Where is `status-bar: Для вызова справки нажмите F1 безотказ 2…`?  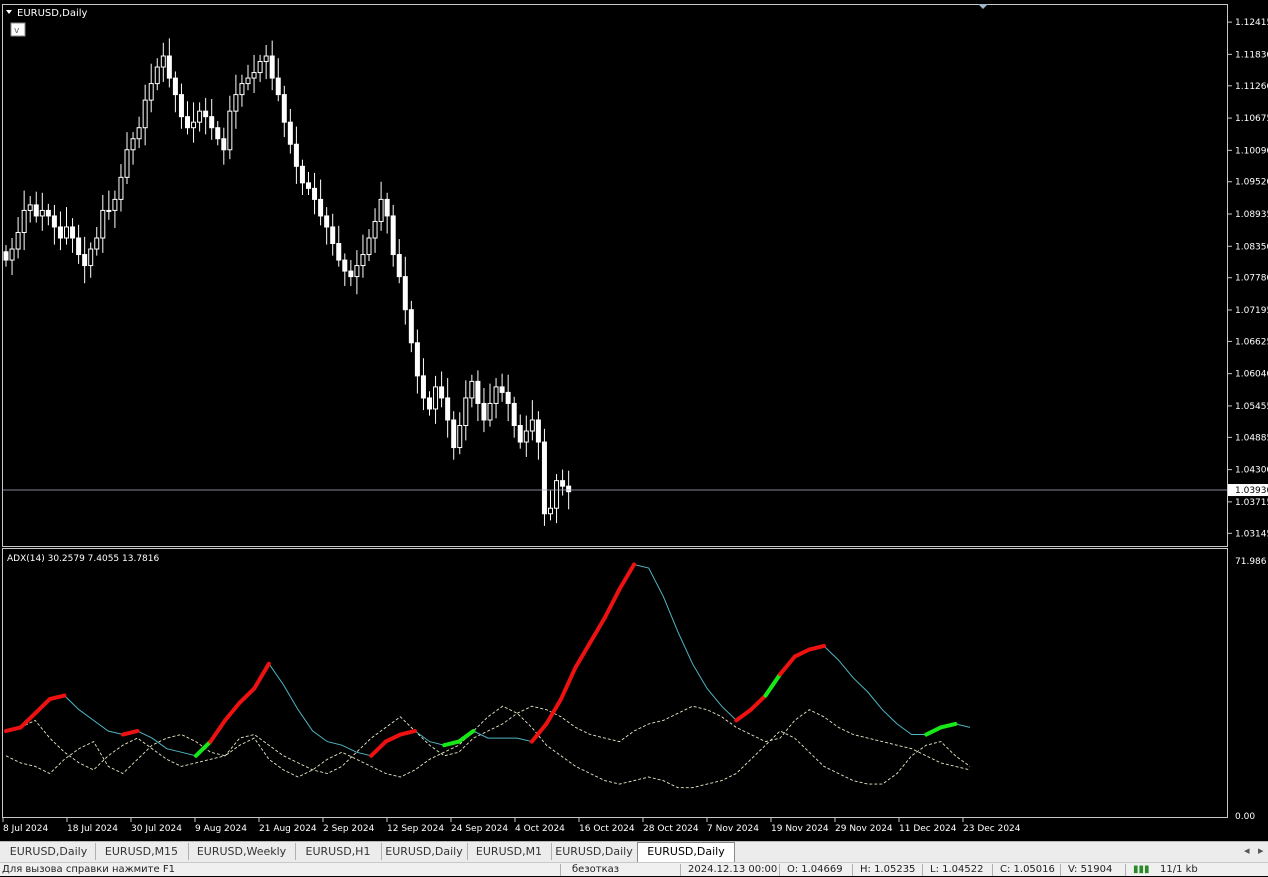 status-bar: Для вызова справки нажмите F1 безотказ 2… is located at coordinates (634, 869).